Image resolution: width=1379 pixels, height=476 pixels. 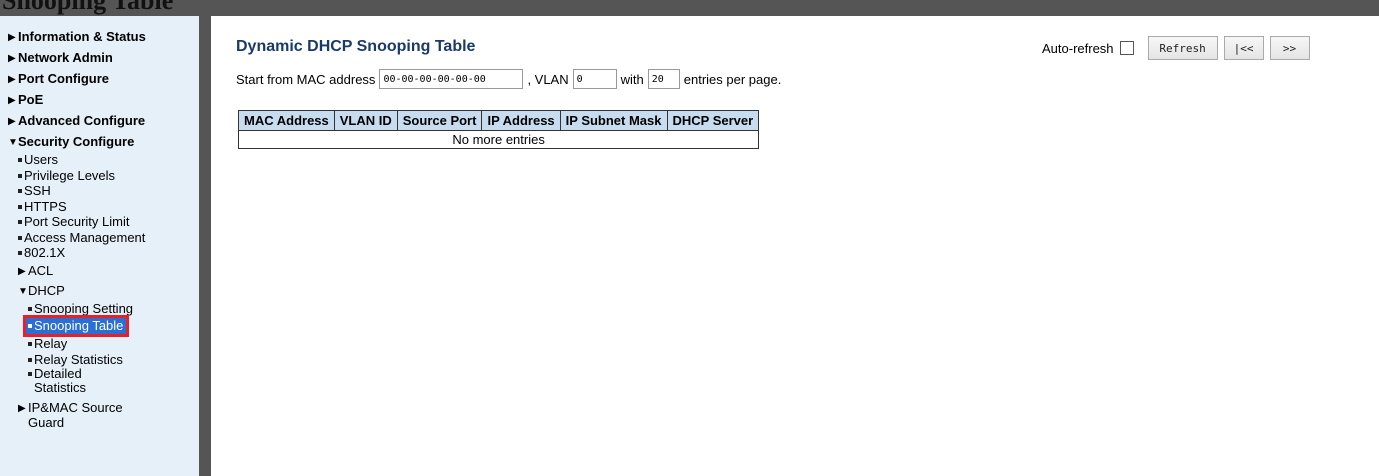 What do you see at coordinates (46, 290) in the screenshot?
I see `nav-label: DHCP` at bounding box center [46, 290].